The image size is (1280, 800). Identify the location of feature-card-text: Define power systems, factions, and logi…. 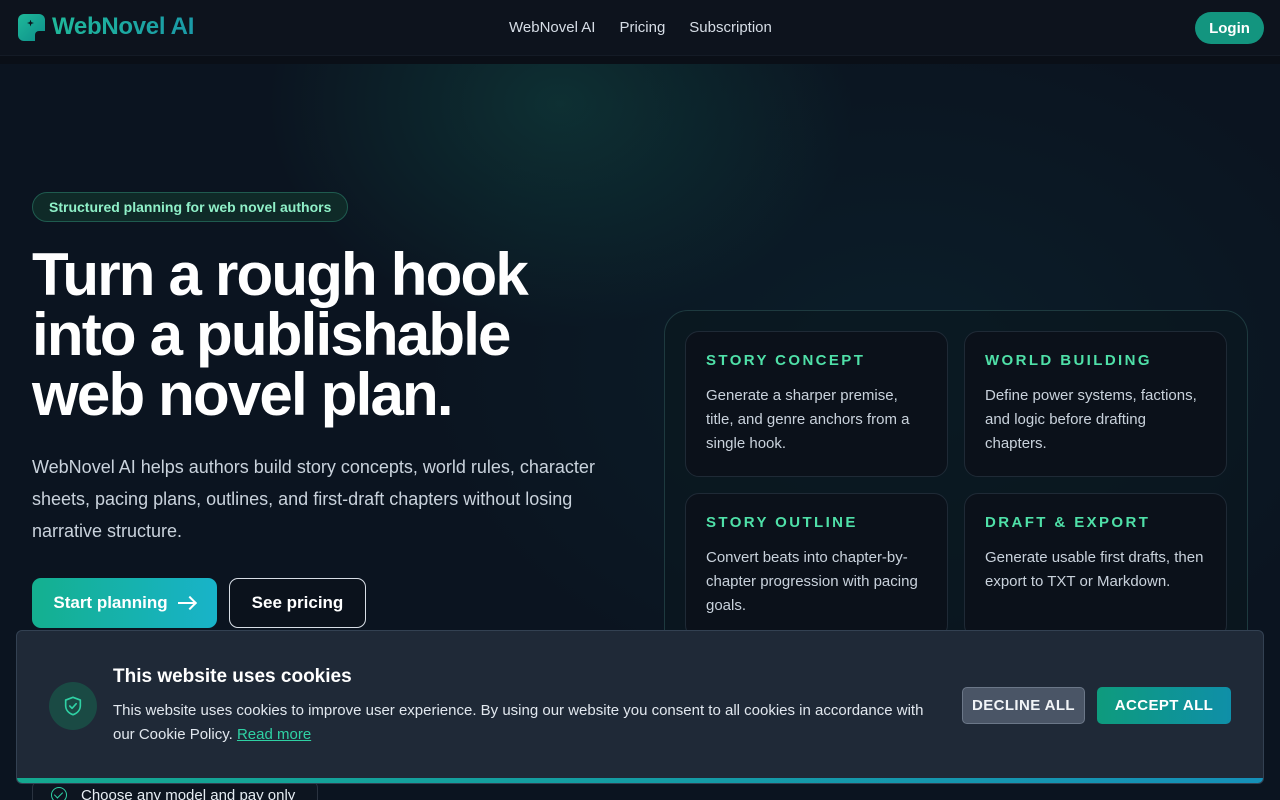
(1091, 419).